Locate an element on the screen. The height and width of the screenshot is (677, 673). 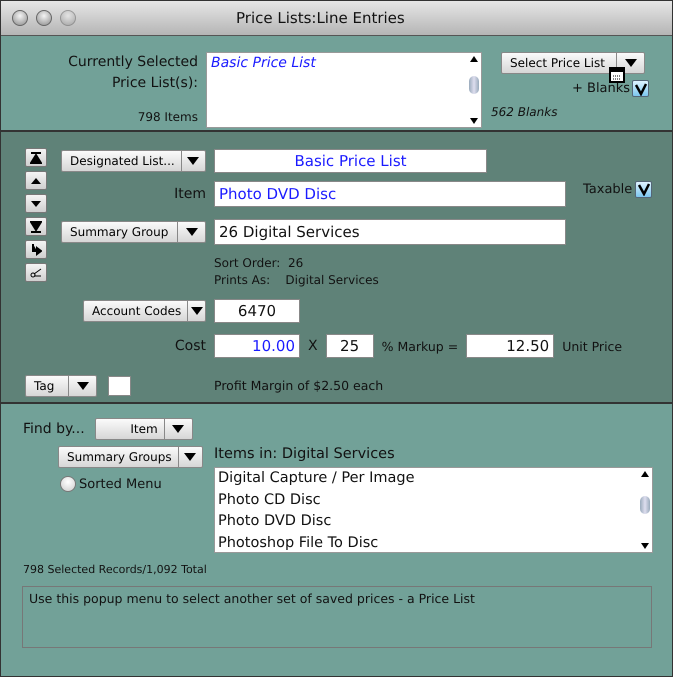
unit-price-label: Unit Price is located at coordinates (592, 346).